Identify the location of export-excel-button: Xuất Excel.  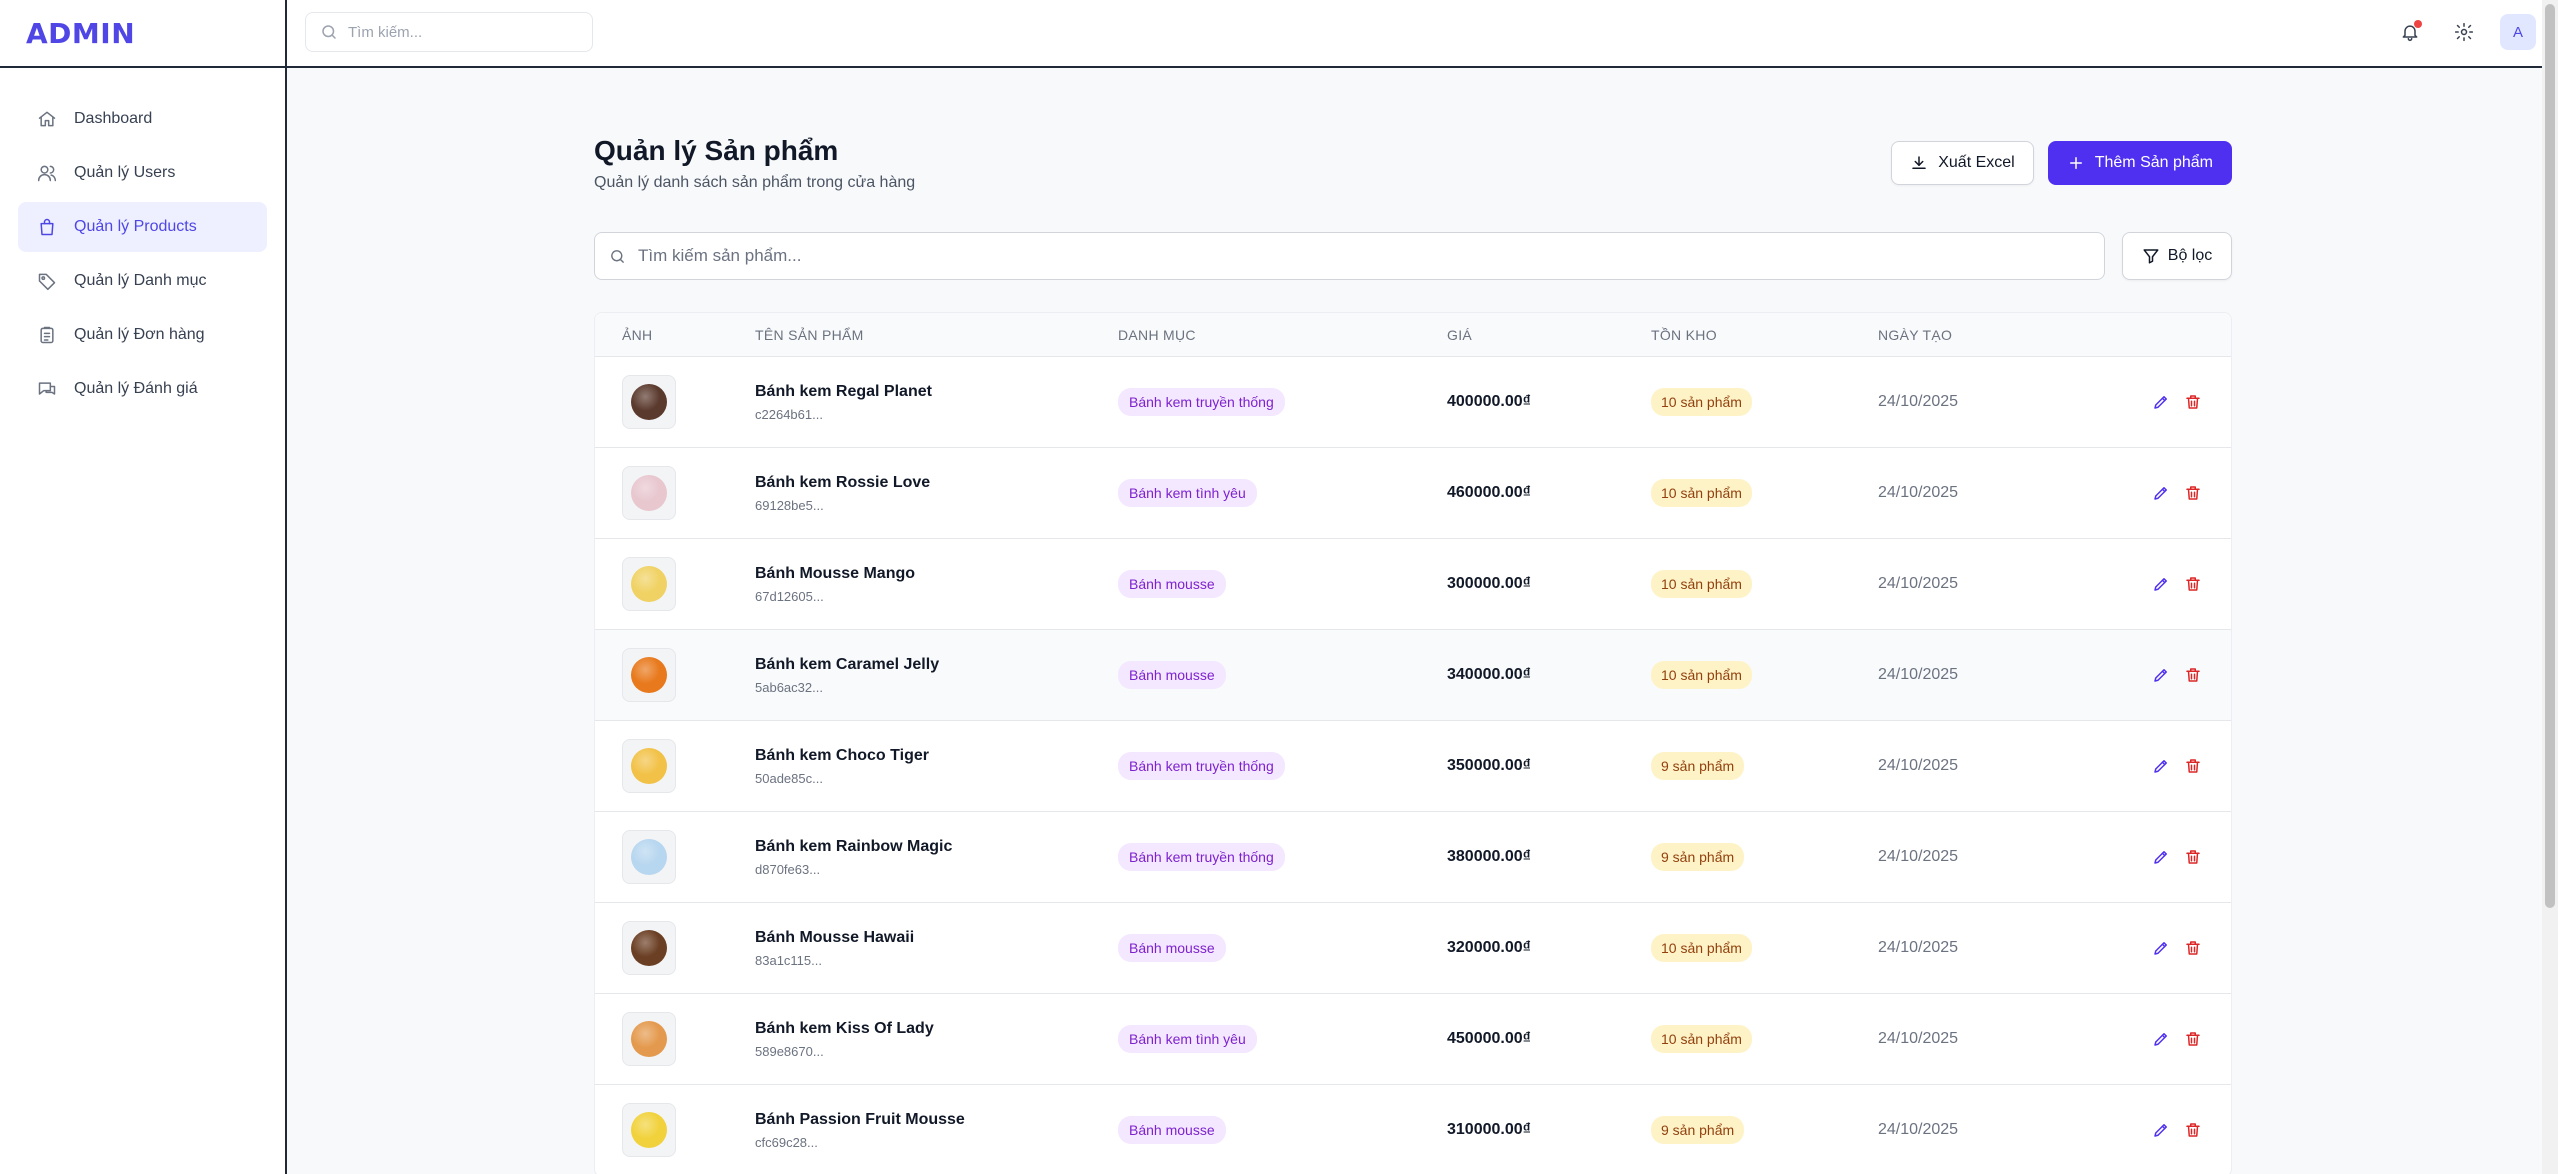
(1962, 163).